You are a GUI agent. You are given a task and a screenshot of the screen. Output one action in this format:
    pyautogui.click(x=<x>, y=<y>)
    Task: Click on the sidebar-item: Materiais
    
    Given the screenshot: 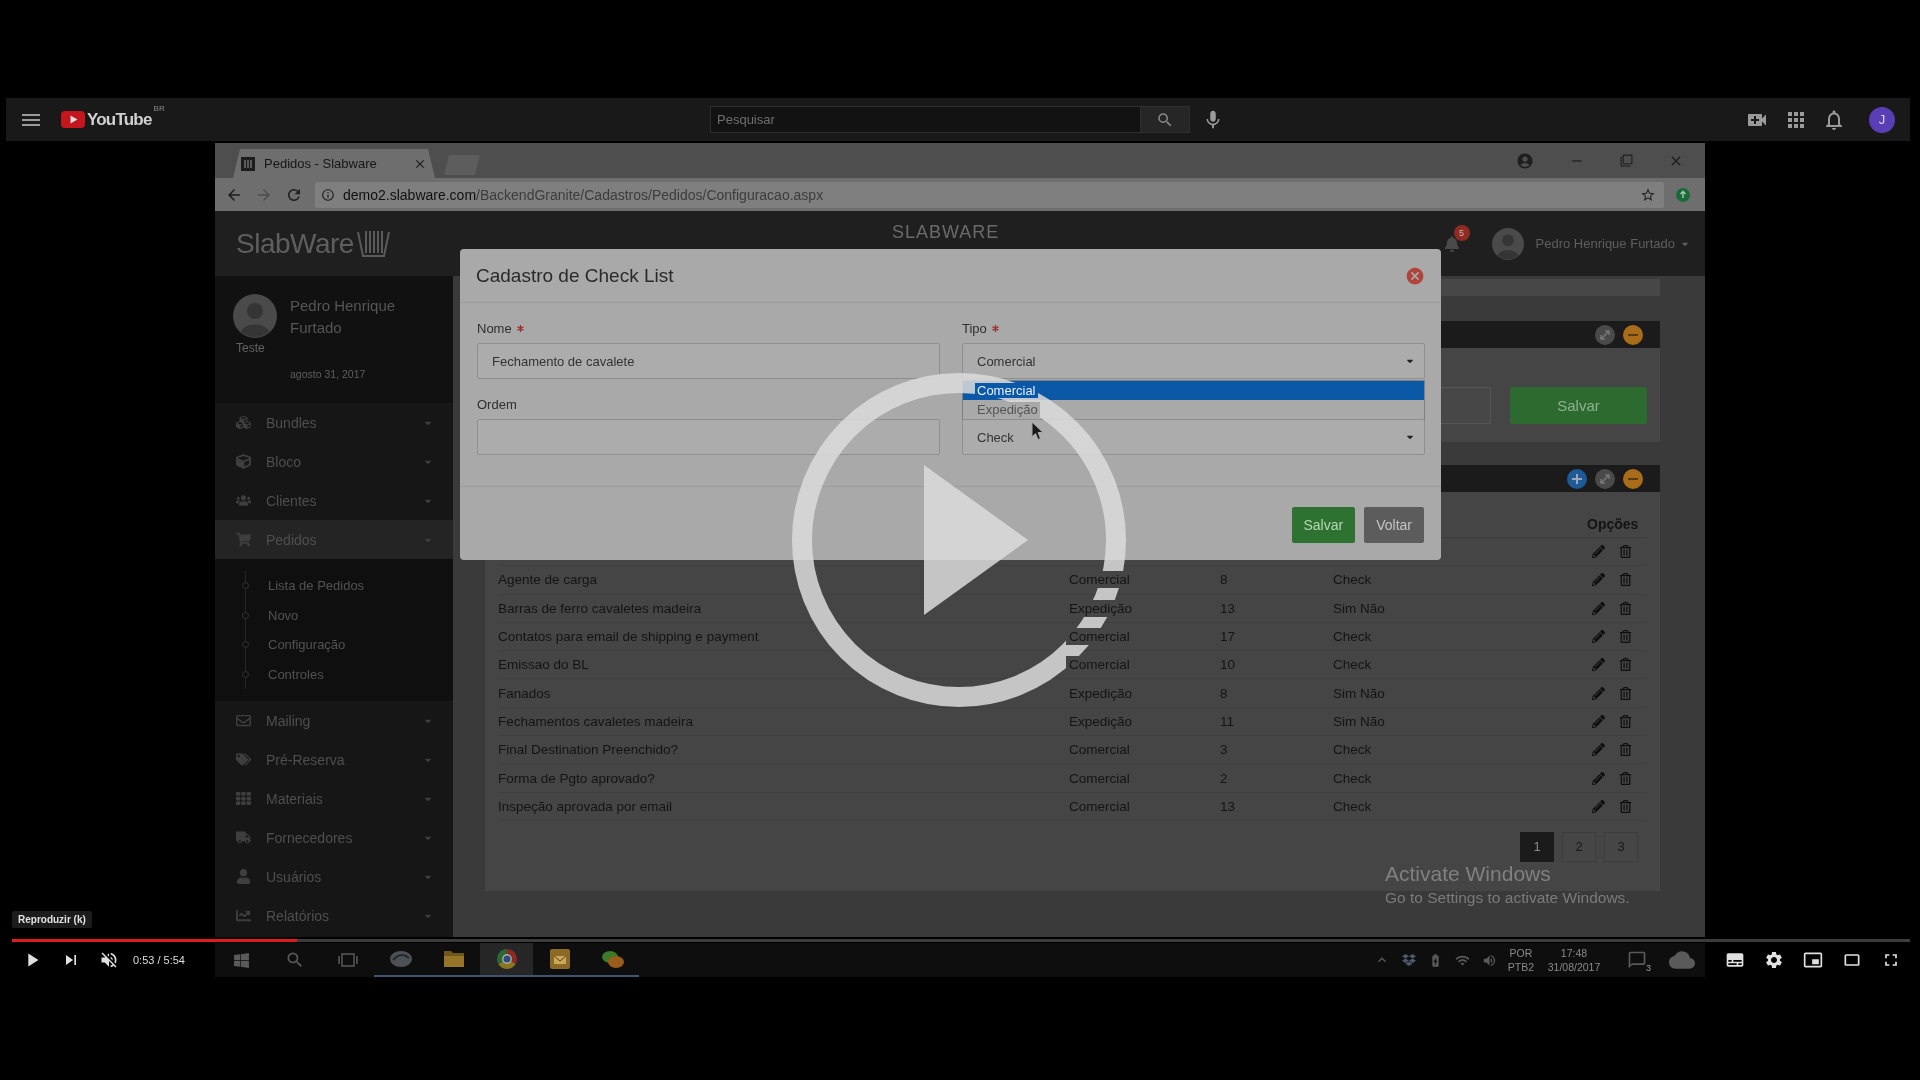 What is the action you would take?
    pyautogui.click(x=334, y=798)
    